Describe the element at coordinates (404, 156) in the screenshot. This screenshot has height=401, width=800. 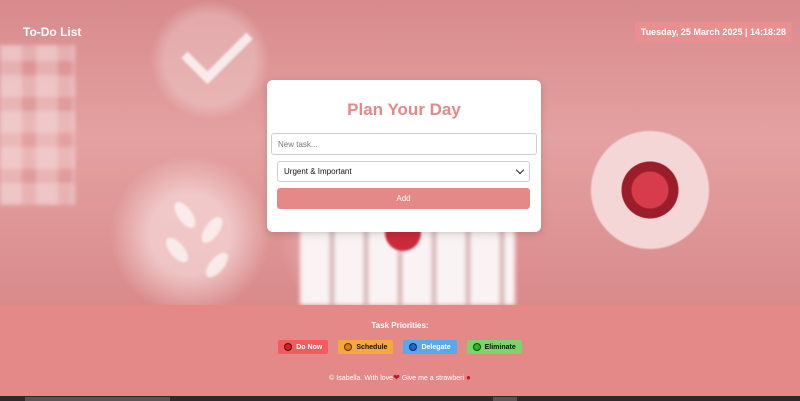
I see `task-card: Plan Your Day Urgent & Important Add` at that location.